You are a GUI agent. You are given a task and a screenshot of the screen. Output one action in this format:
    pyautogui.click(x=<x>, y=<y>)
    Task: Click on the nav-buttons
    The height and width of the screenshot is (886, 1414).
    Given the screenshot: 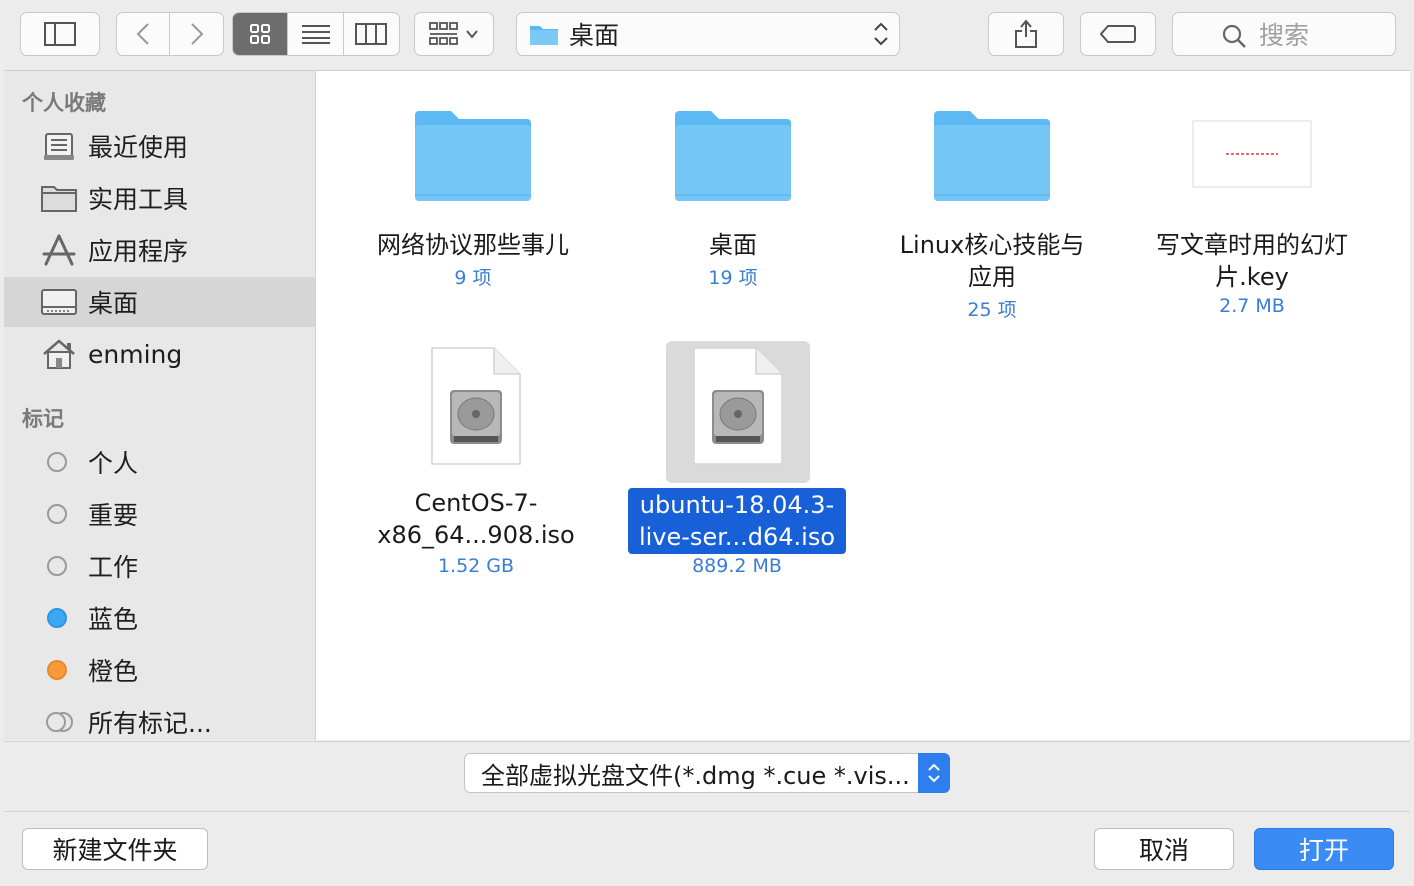 What is the action you would take?
    pyautogui.click(x=170, y=34)
    